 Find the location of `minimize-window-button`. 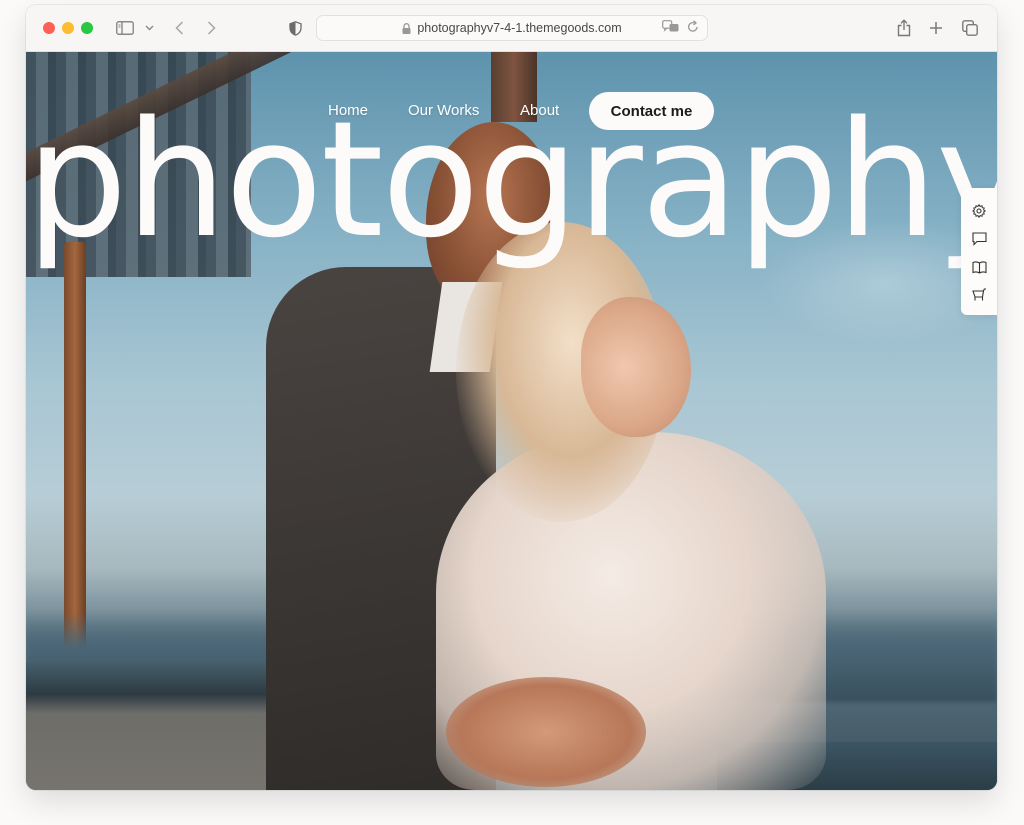

minimize-window-button is located at coordinates (68, 28).